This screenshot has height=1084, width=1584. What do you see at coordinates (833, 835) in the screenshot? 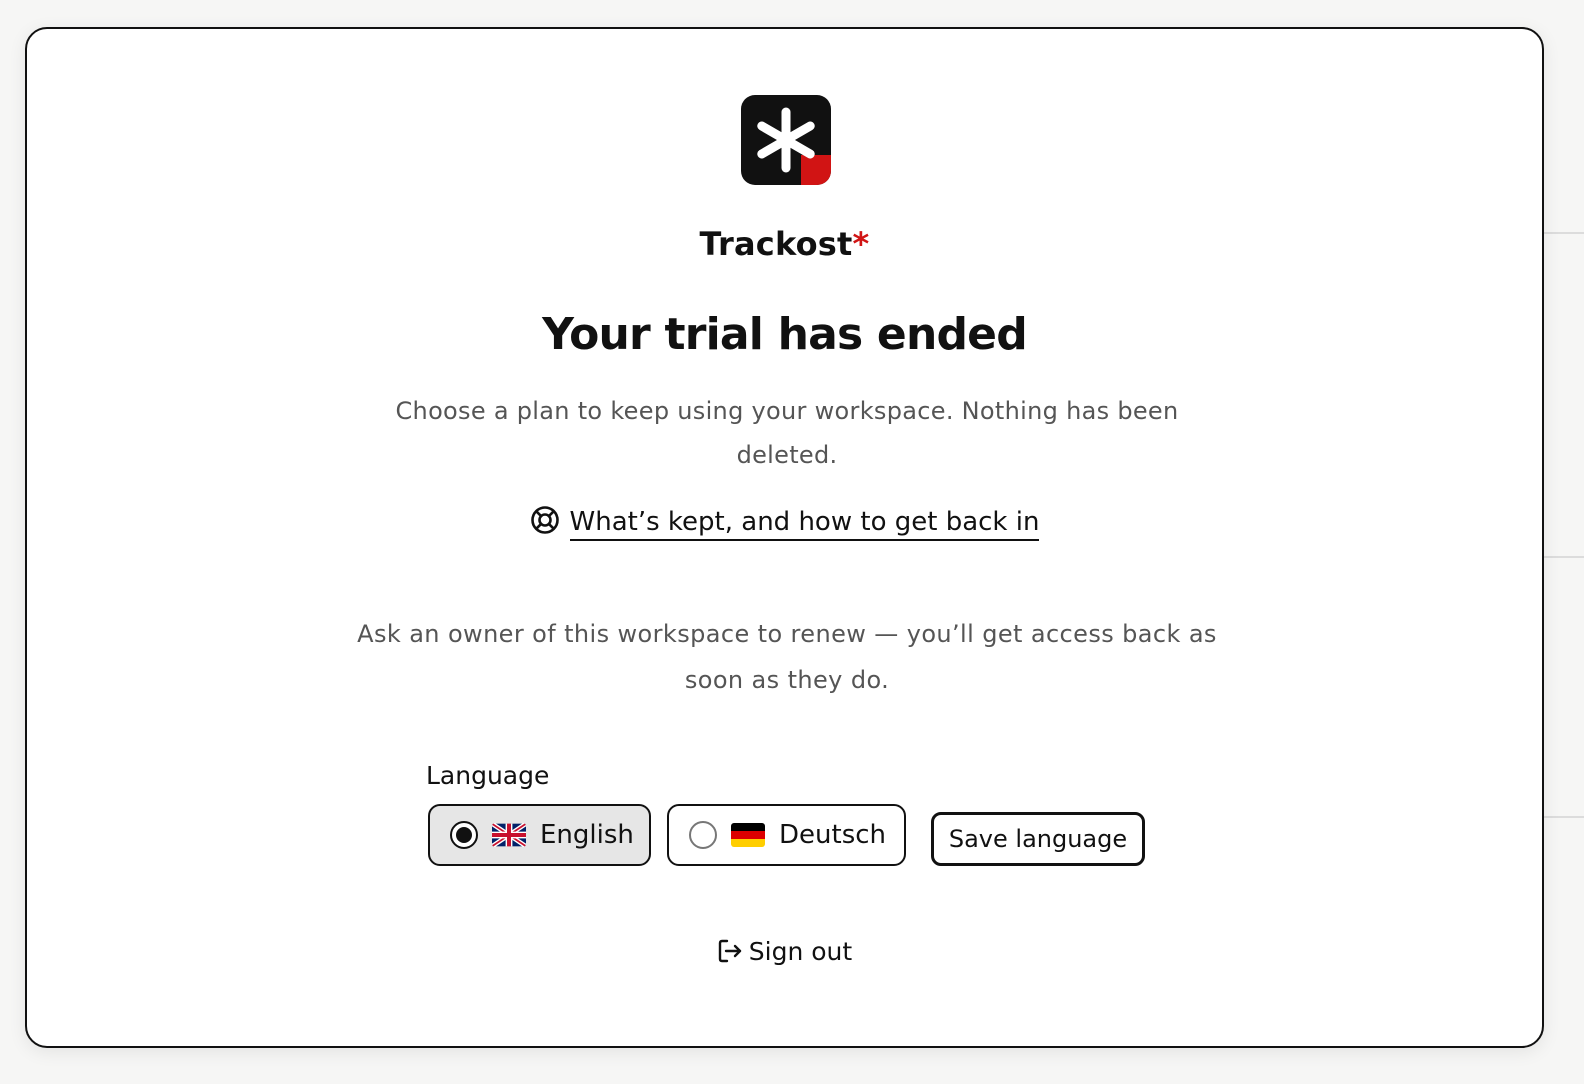
I see `language-option-label: Deutsch` at bounding box center [833, 835].